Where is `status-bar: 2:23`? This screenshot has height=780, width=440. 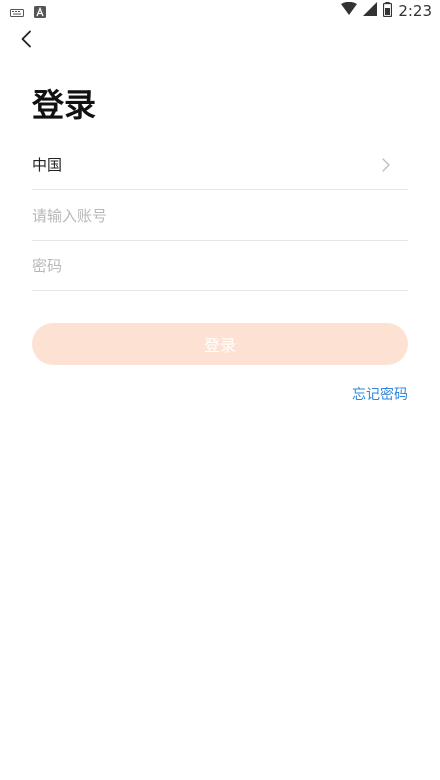
status-bar: 2:23 is located at coordinates (220, 11).